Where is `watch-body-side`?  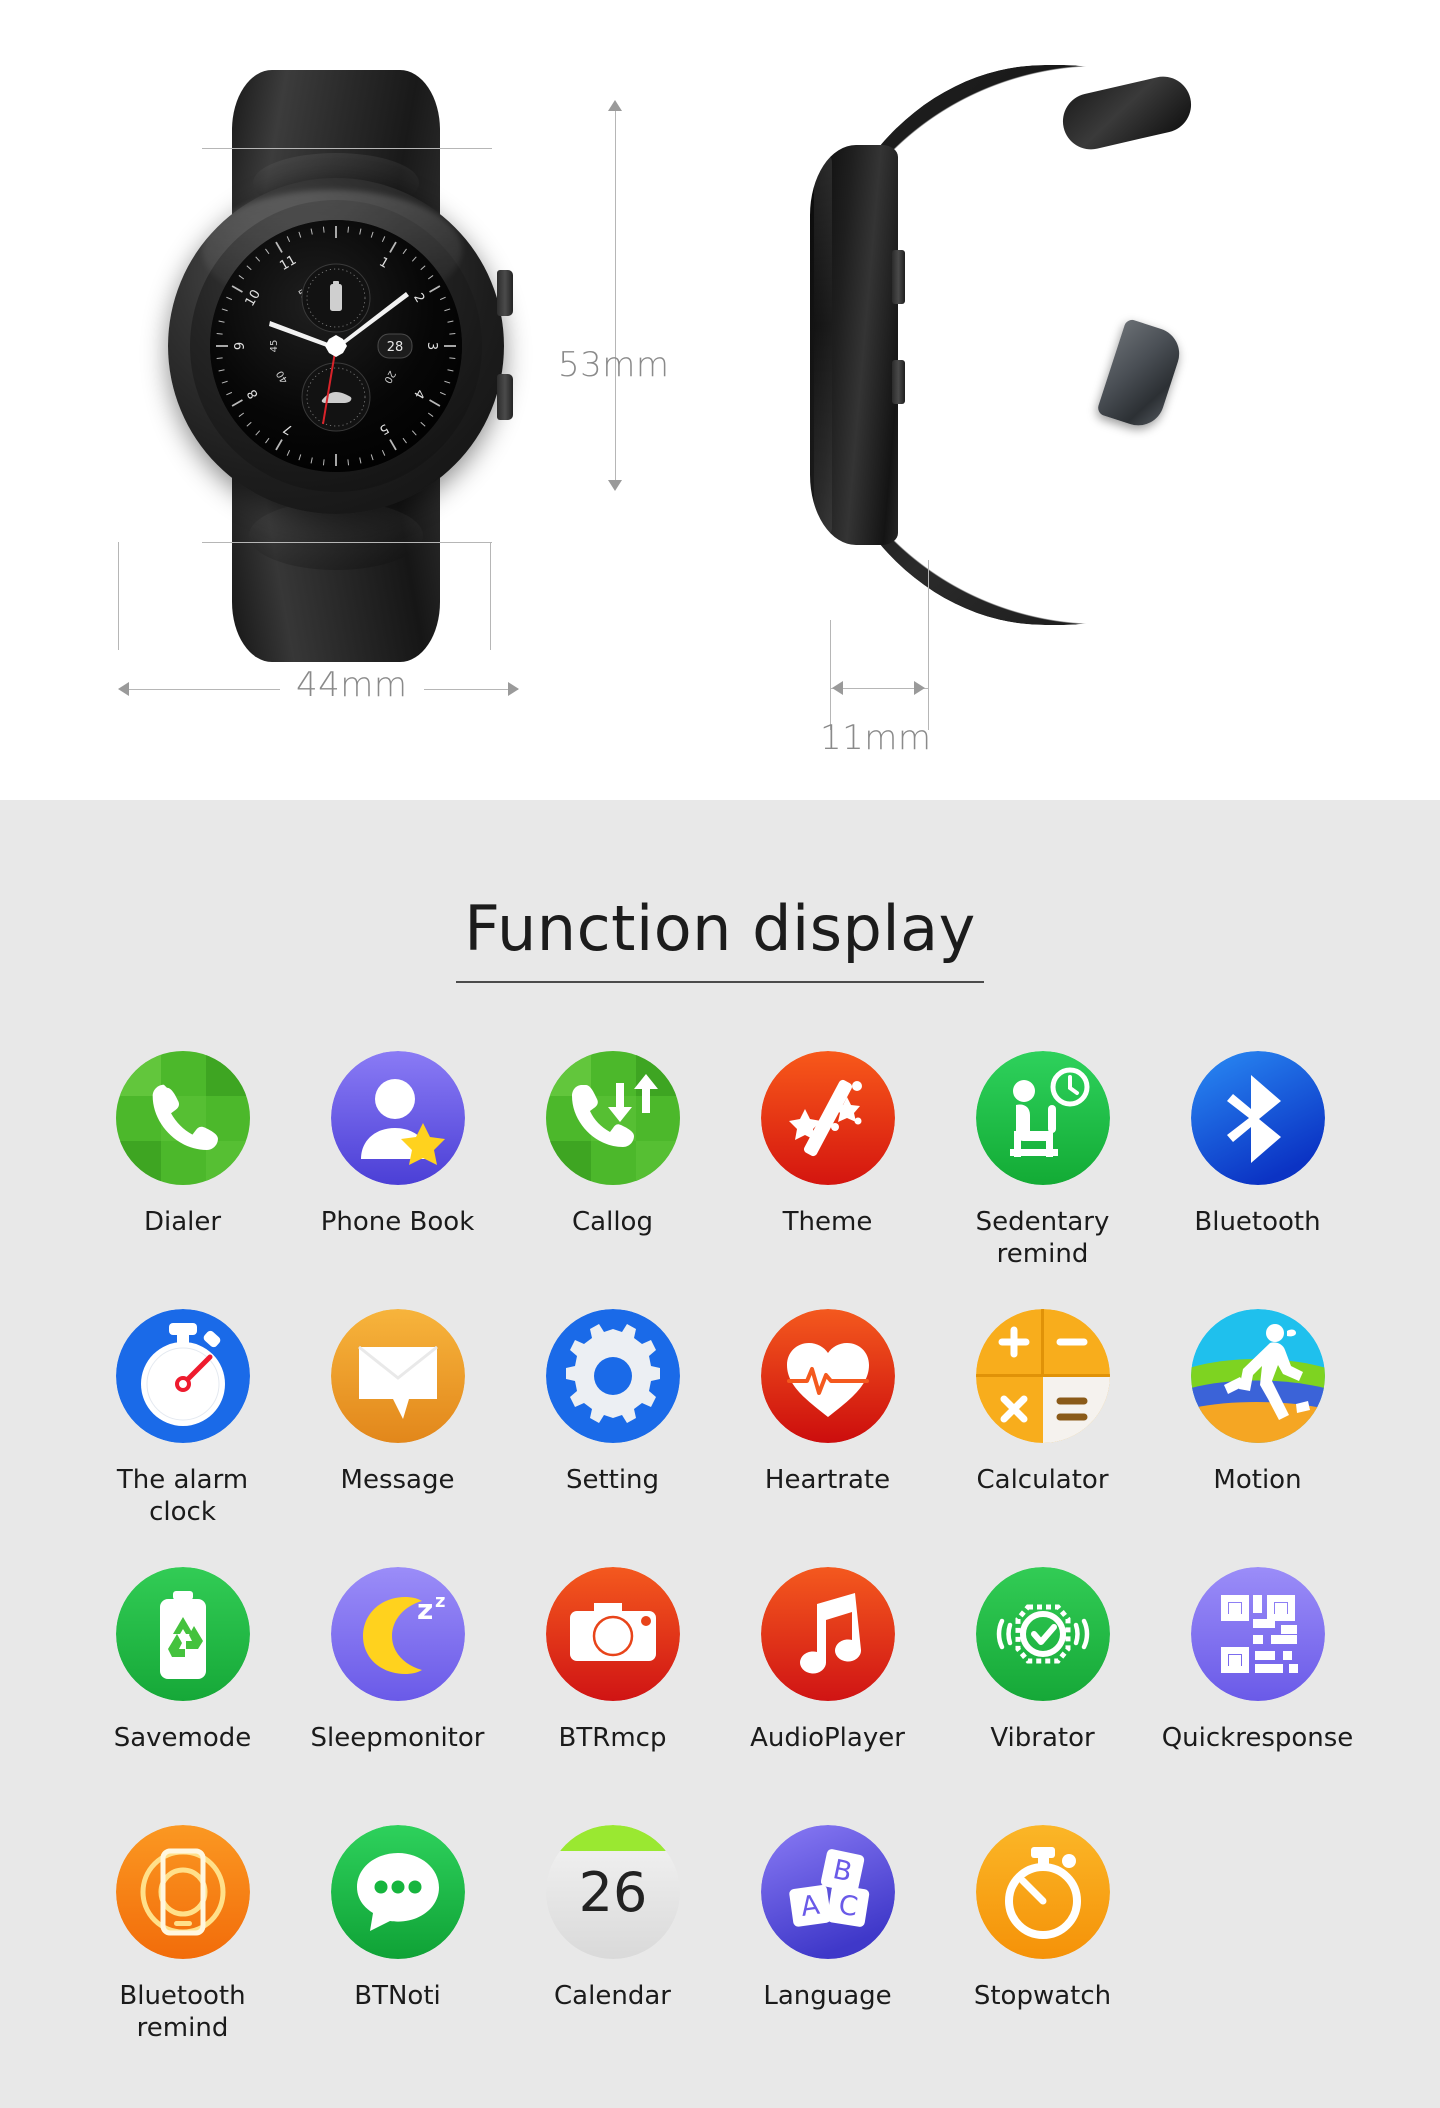 watch-body-side is located at coordinates (857, 345).